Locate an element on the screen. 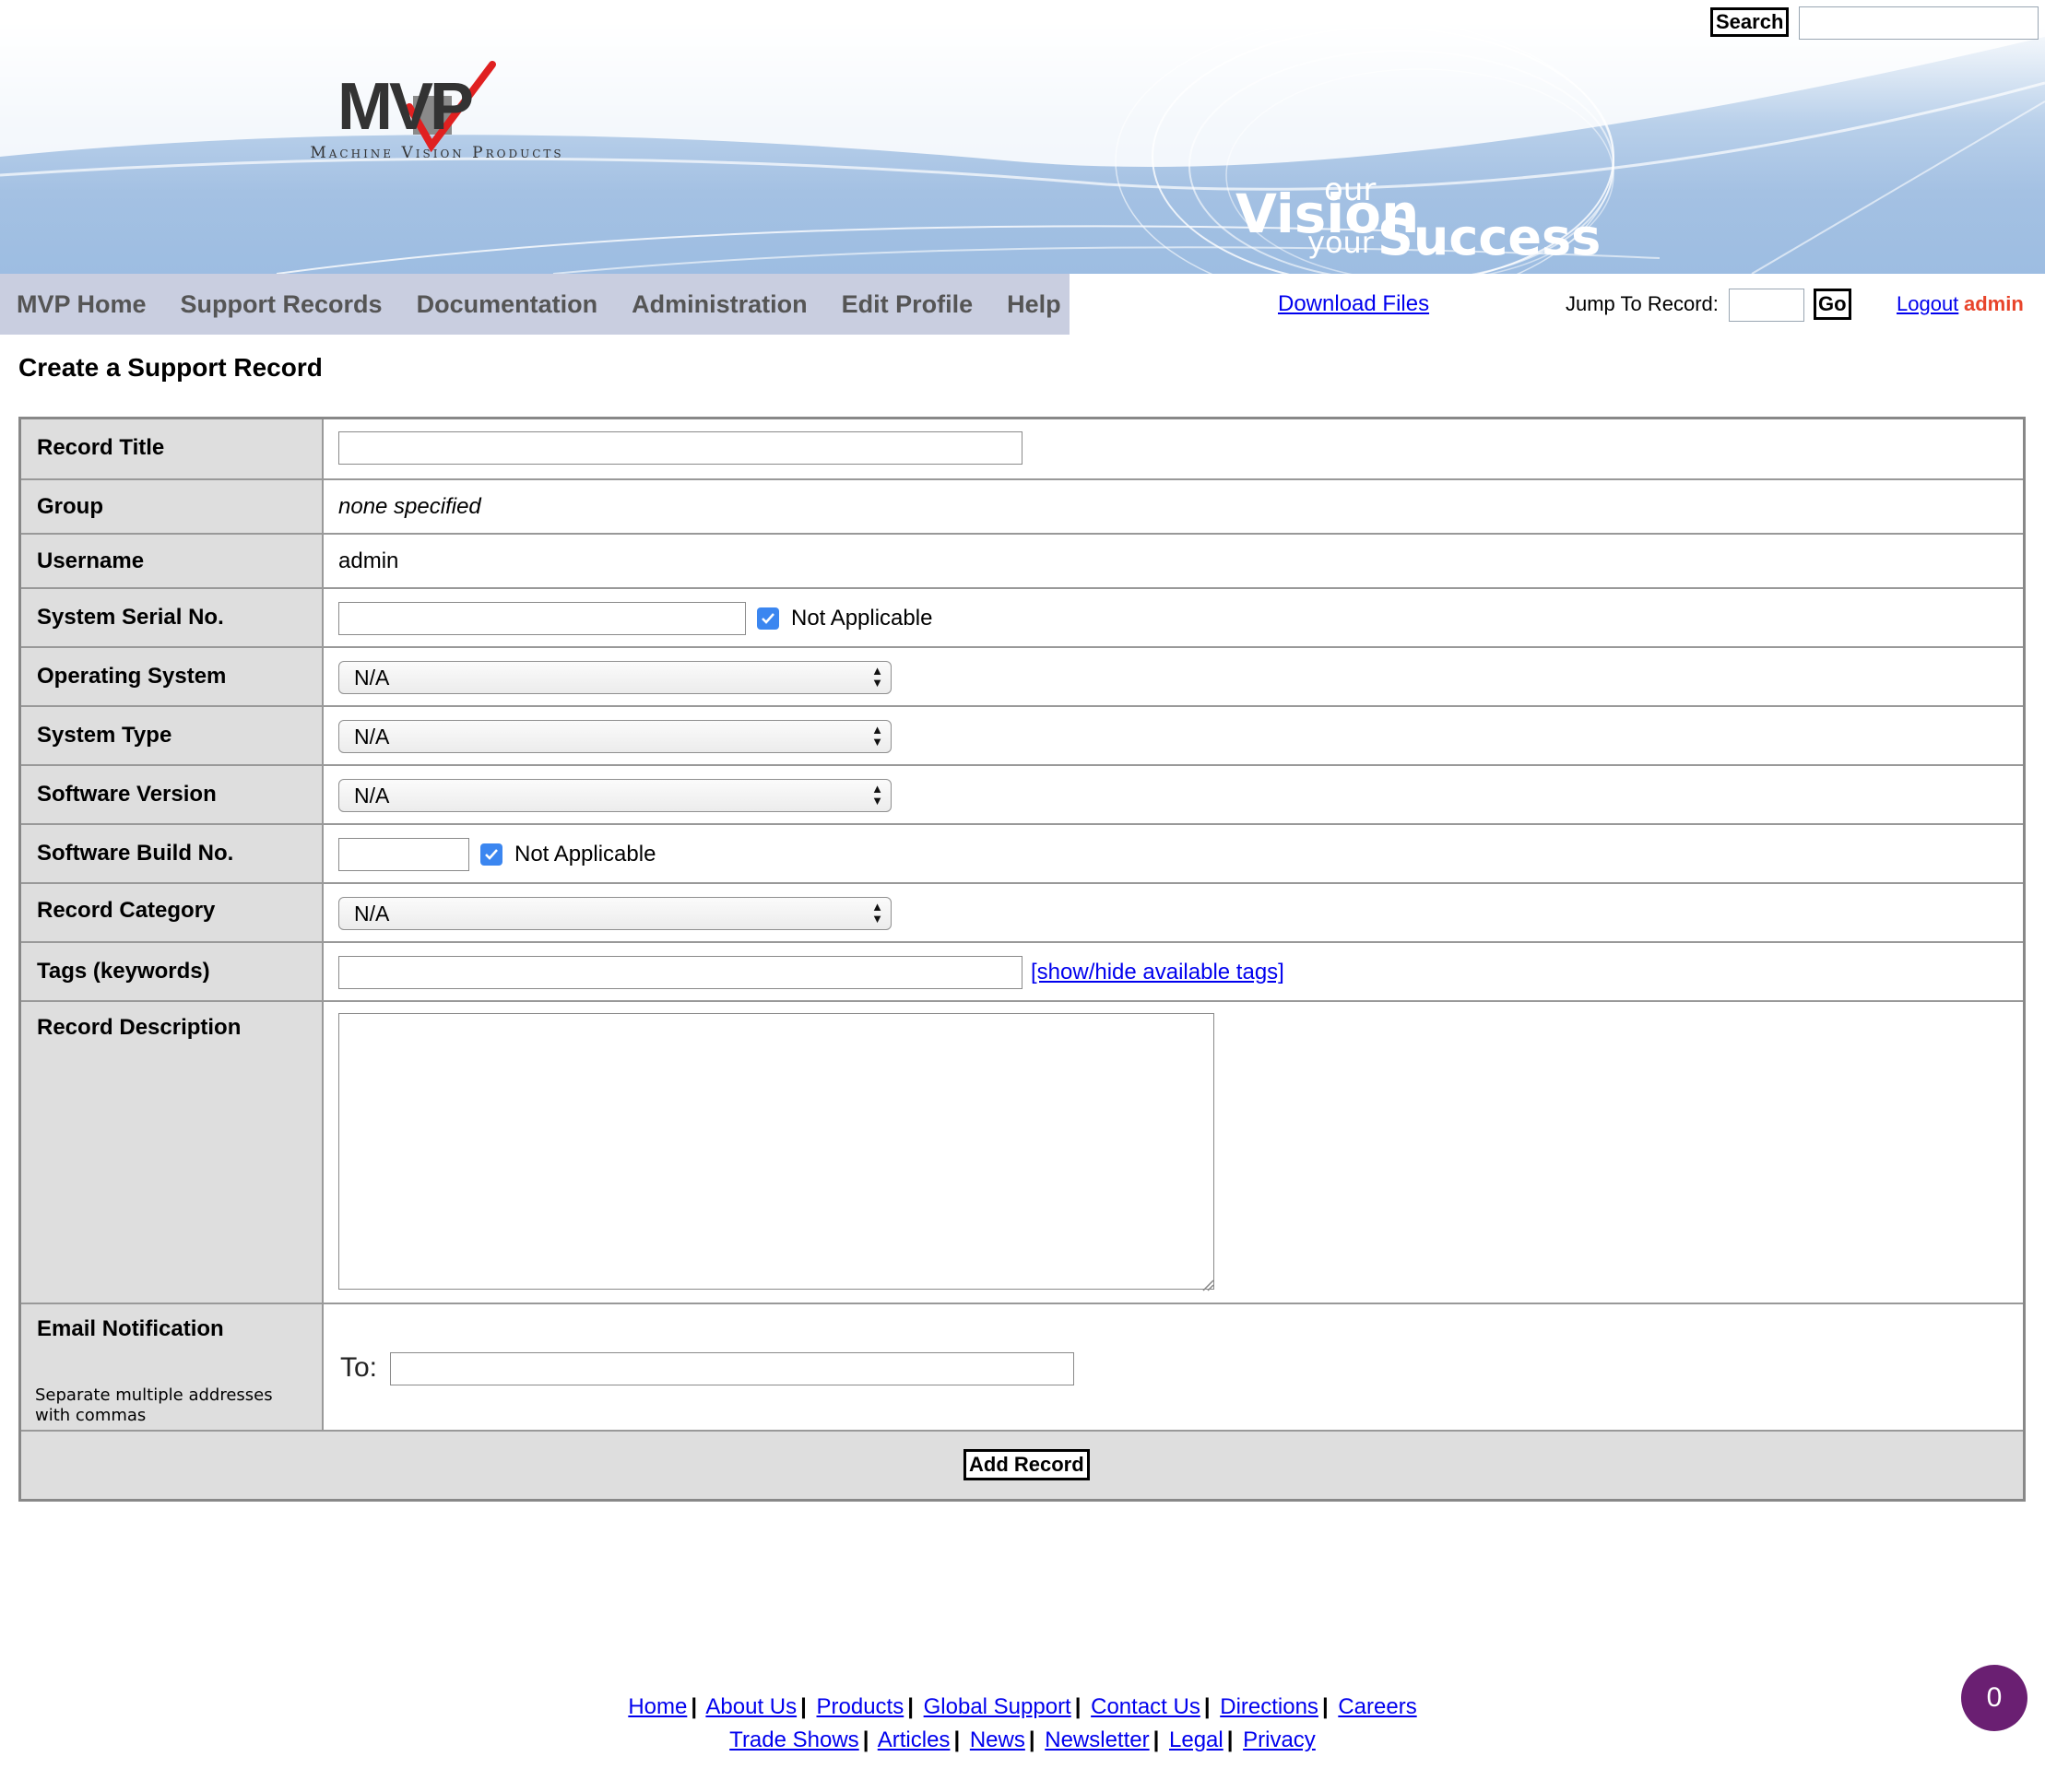 This screenshot has height=1792, width=2045. label-record-category: Record Category is located at coordinates (126, 911).